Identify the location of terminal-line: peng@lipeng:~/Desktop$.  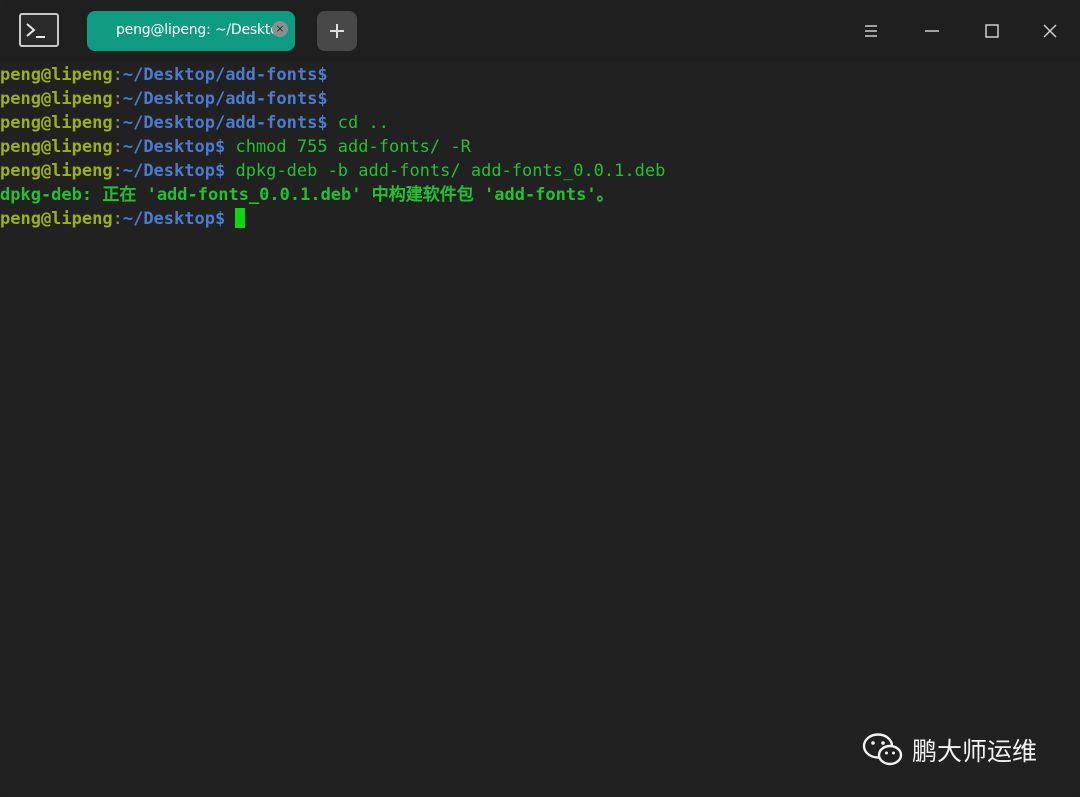
(123, 219).